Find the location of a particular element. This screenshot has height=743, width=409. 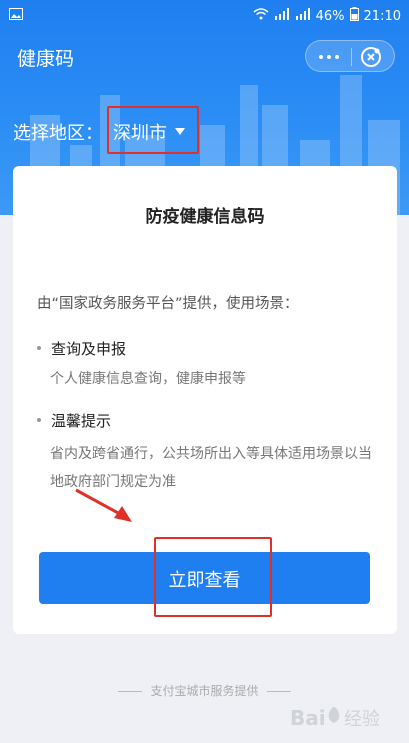

caret-down-icon is located at coordinates (180, 131).